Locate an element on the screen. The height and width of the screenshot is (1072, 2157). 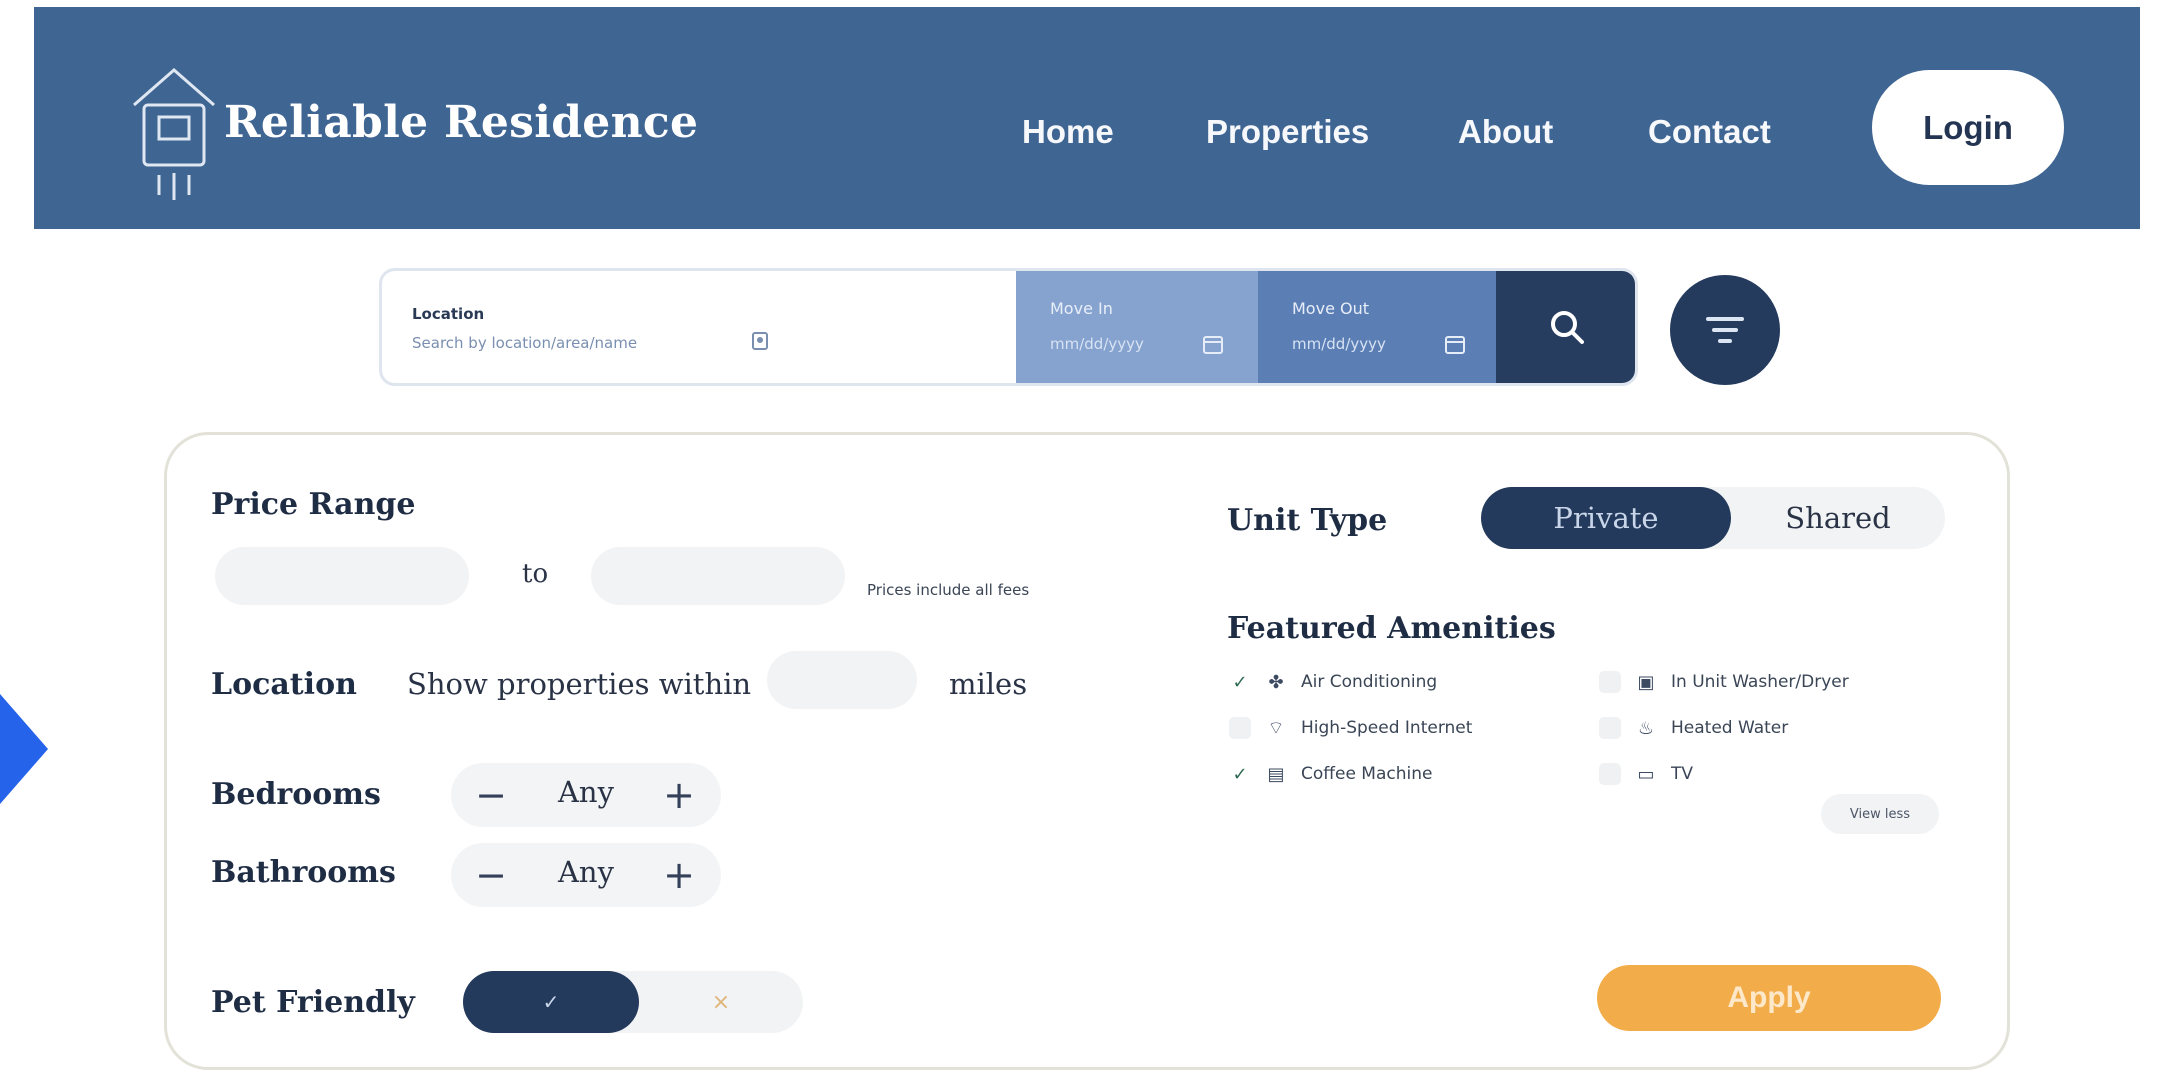
tv-icon: ▭ is located at coordinates (1646, 774).